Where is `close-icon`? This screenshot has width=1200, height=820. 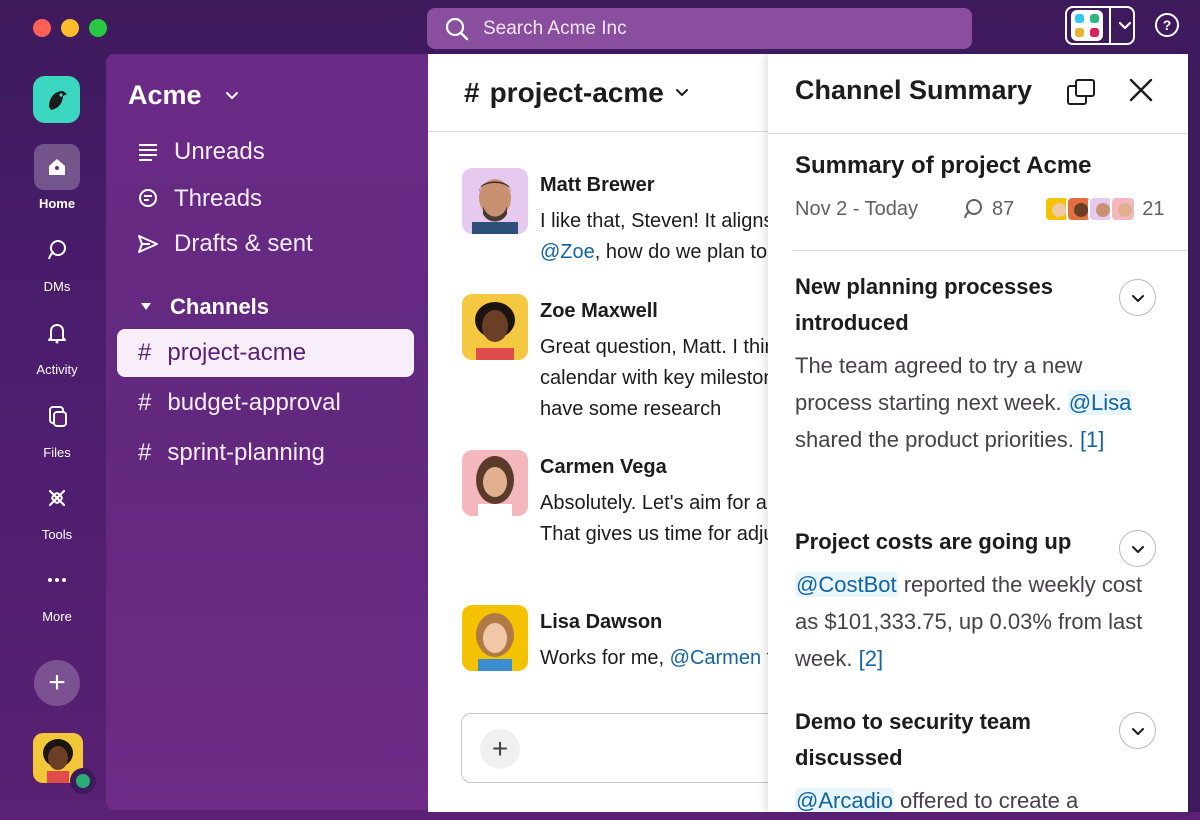
close-icon is located at coordinates (1141, 92).